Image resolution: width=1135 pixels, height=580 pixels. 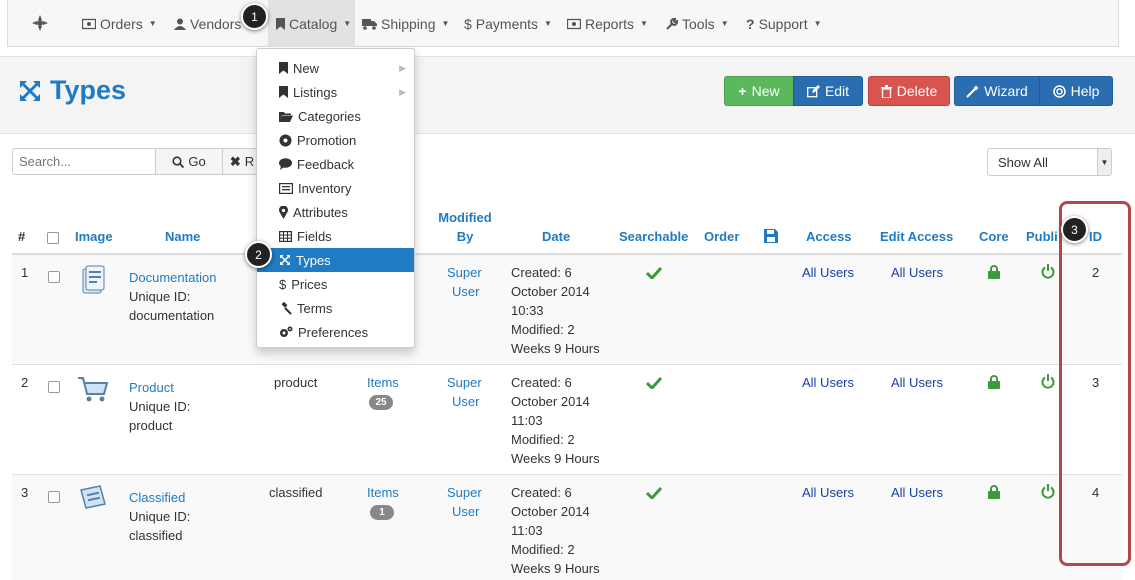 What do you see at coordinates (156, 535) in the screenshot?
I see `row-unique-id: classified` at bounding box center [156, 535].